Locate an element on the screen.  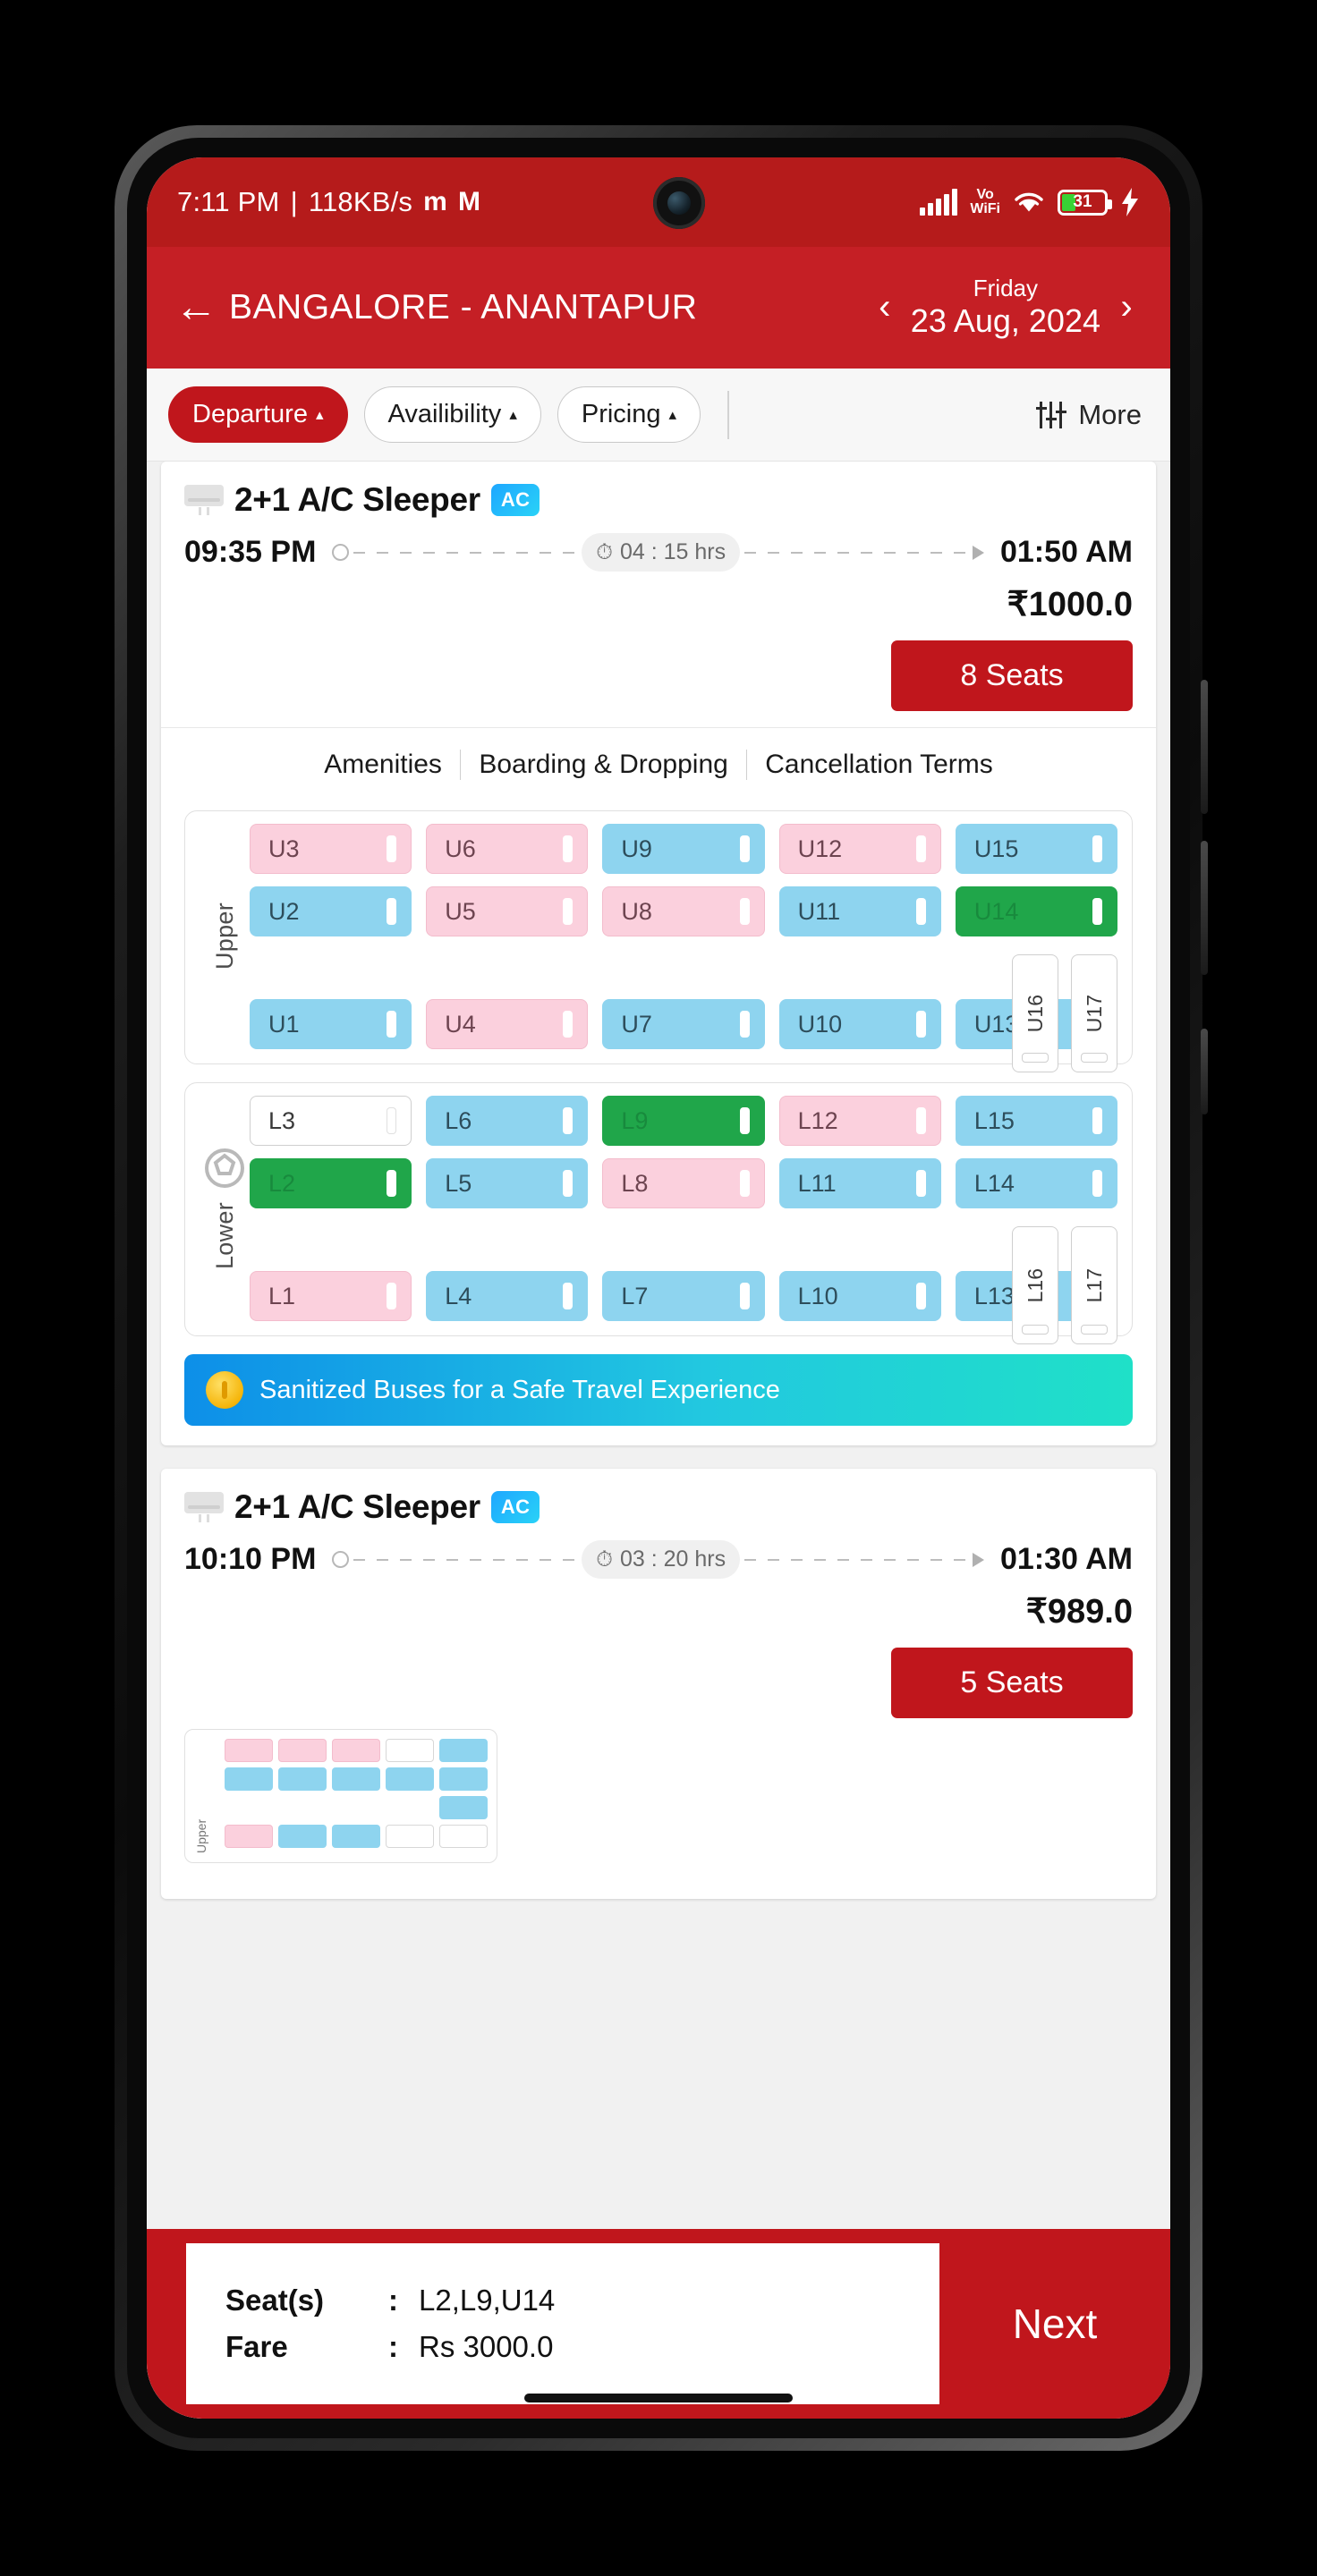
seat-label: U10 is located at coordinates (820, 1024).